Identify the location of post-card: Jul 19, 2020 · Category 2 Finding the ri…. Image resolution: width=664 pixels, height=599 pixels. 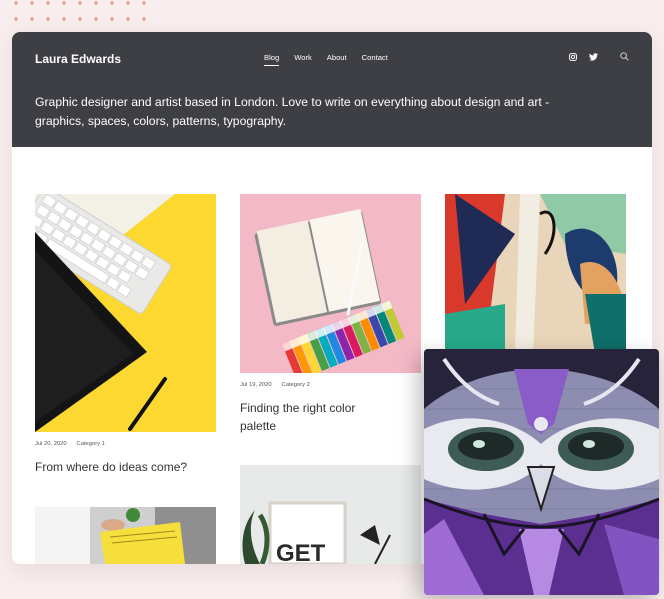
(330, 314).